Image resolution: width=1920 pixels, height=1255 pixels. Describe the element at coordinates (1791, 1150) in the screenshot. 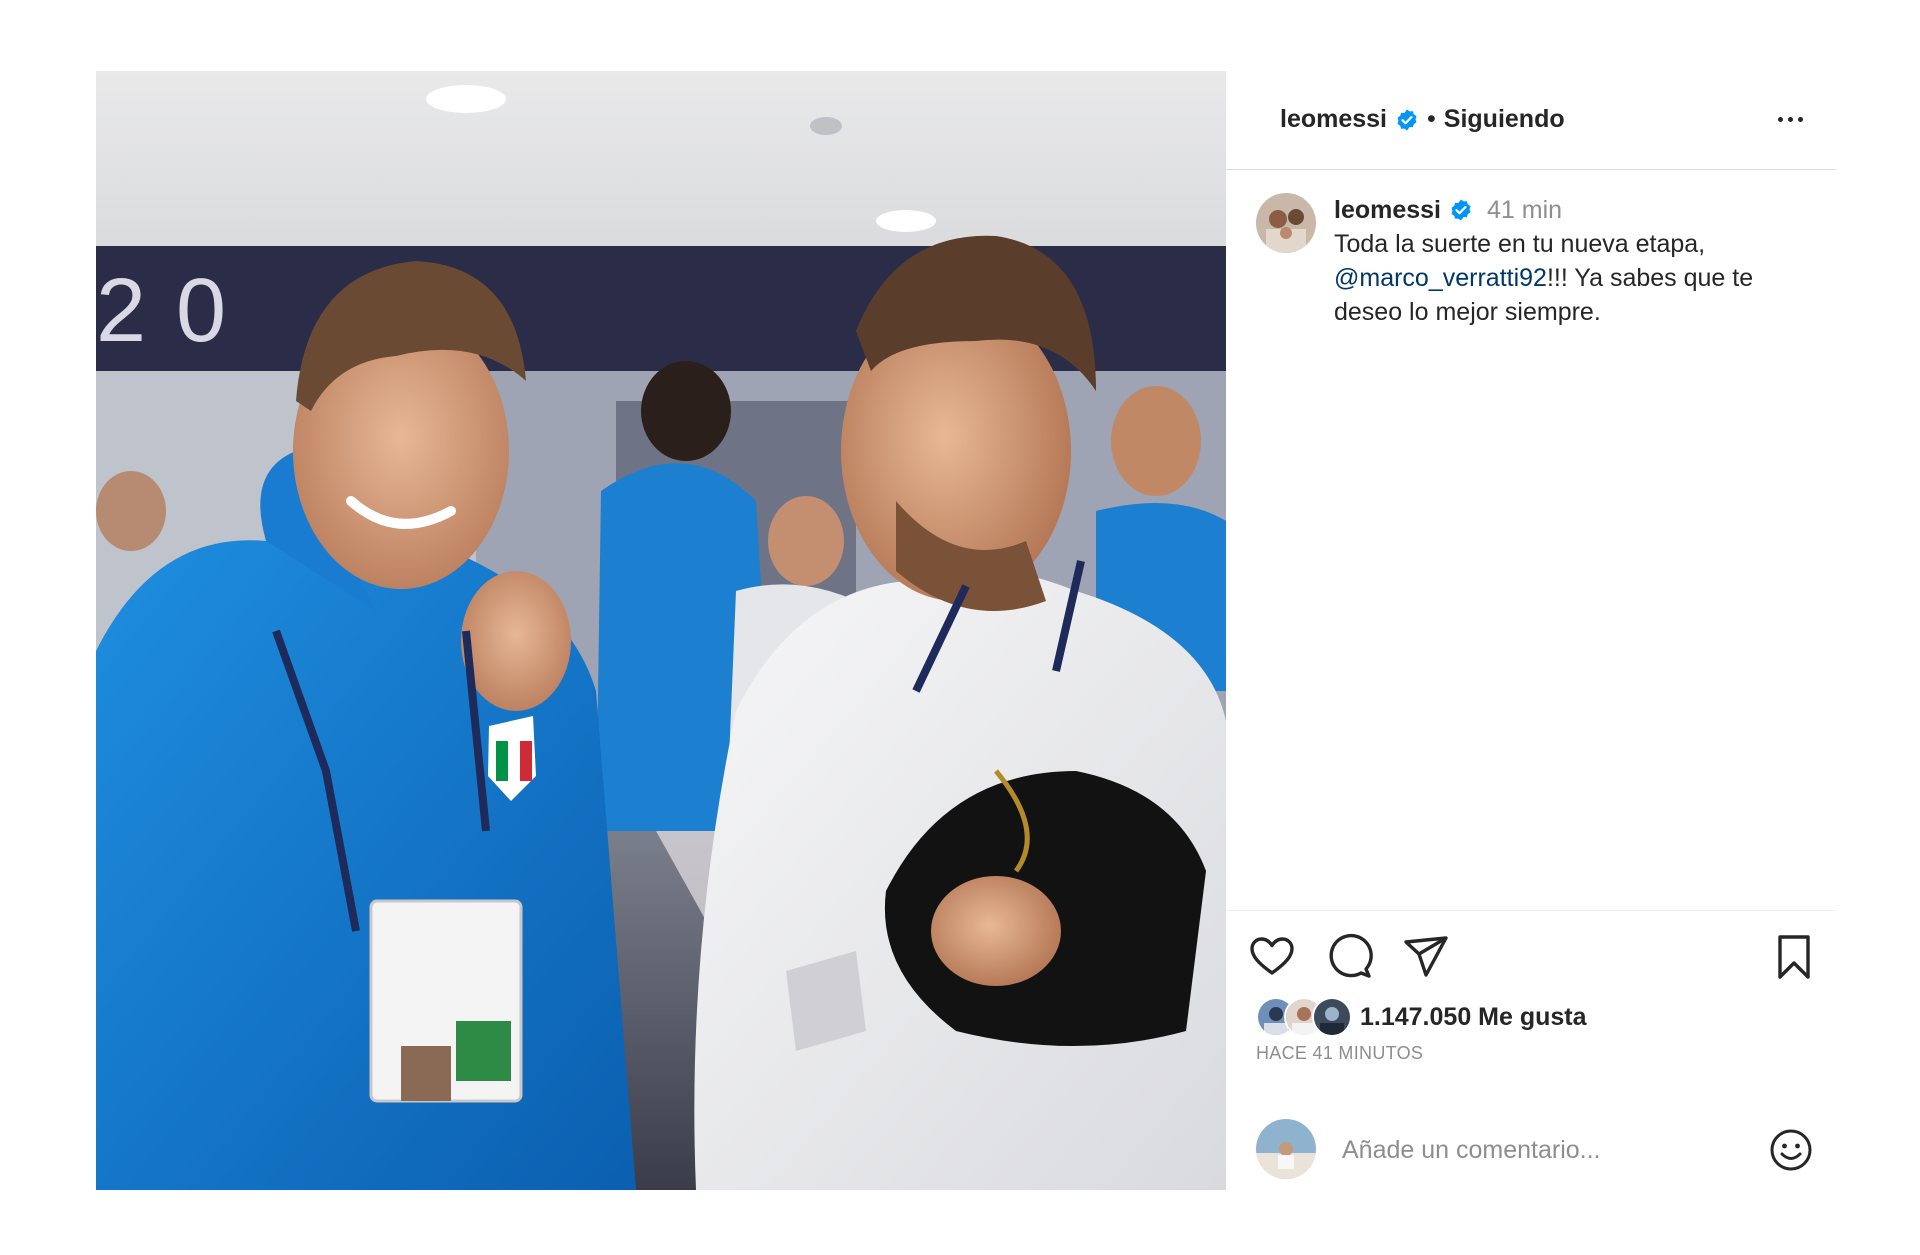

I see `smiley-icon` at that location.